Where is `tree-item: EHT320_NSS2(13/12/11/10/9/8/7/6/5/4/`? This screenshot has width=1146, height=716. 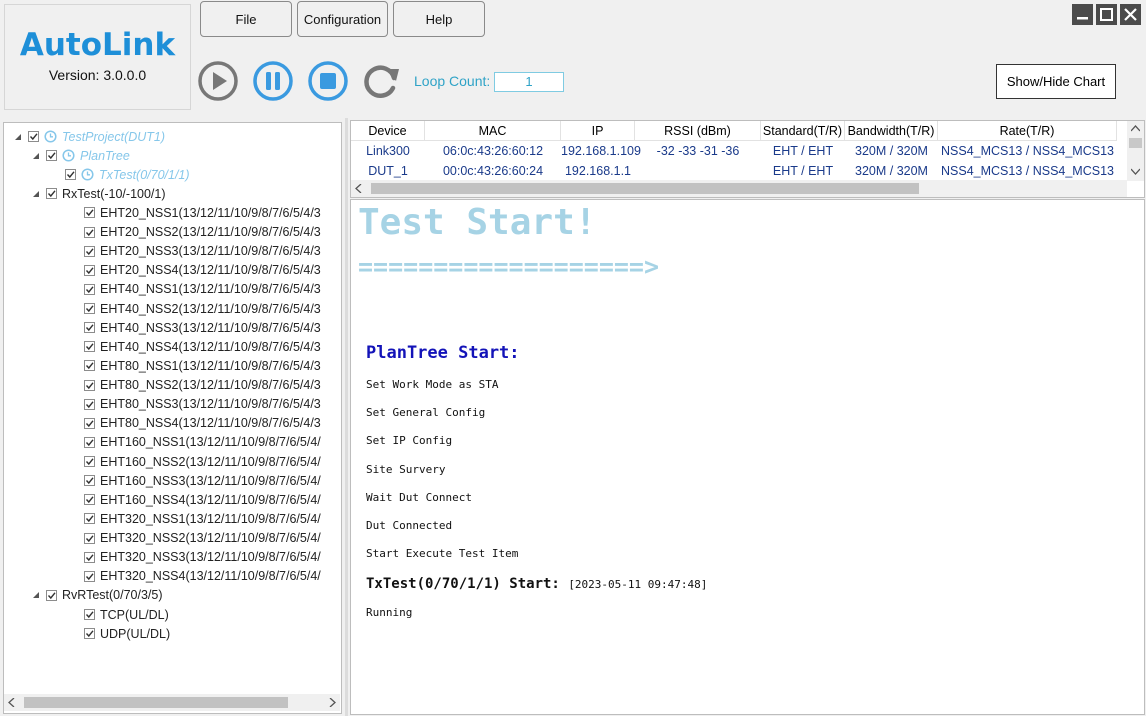 tree-item: EHT320_NSS2(13/12/11/10/9/8/7/6/5/4/ is located at coordinates (202, 538).